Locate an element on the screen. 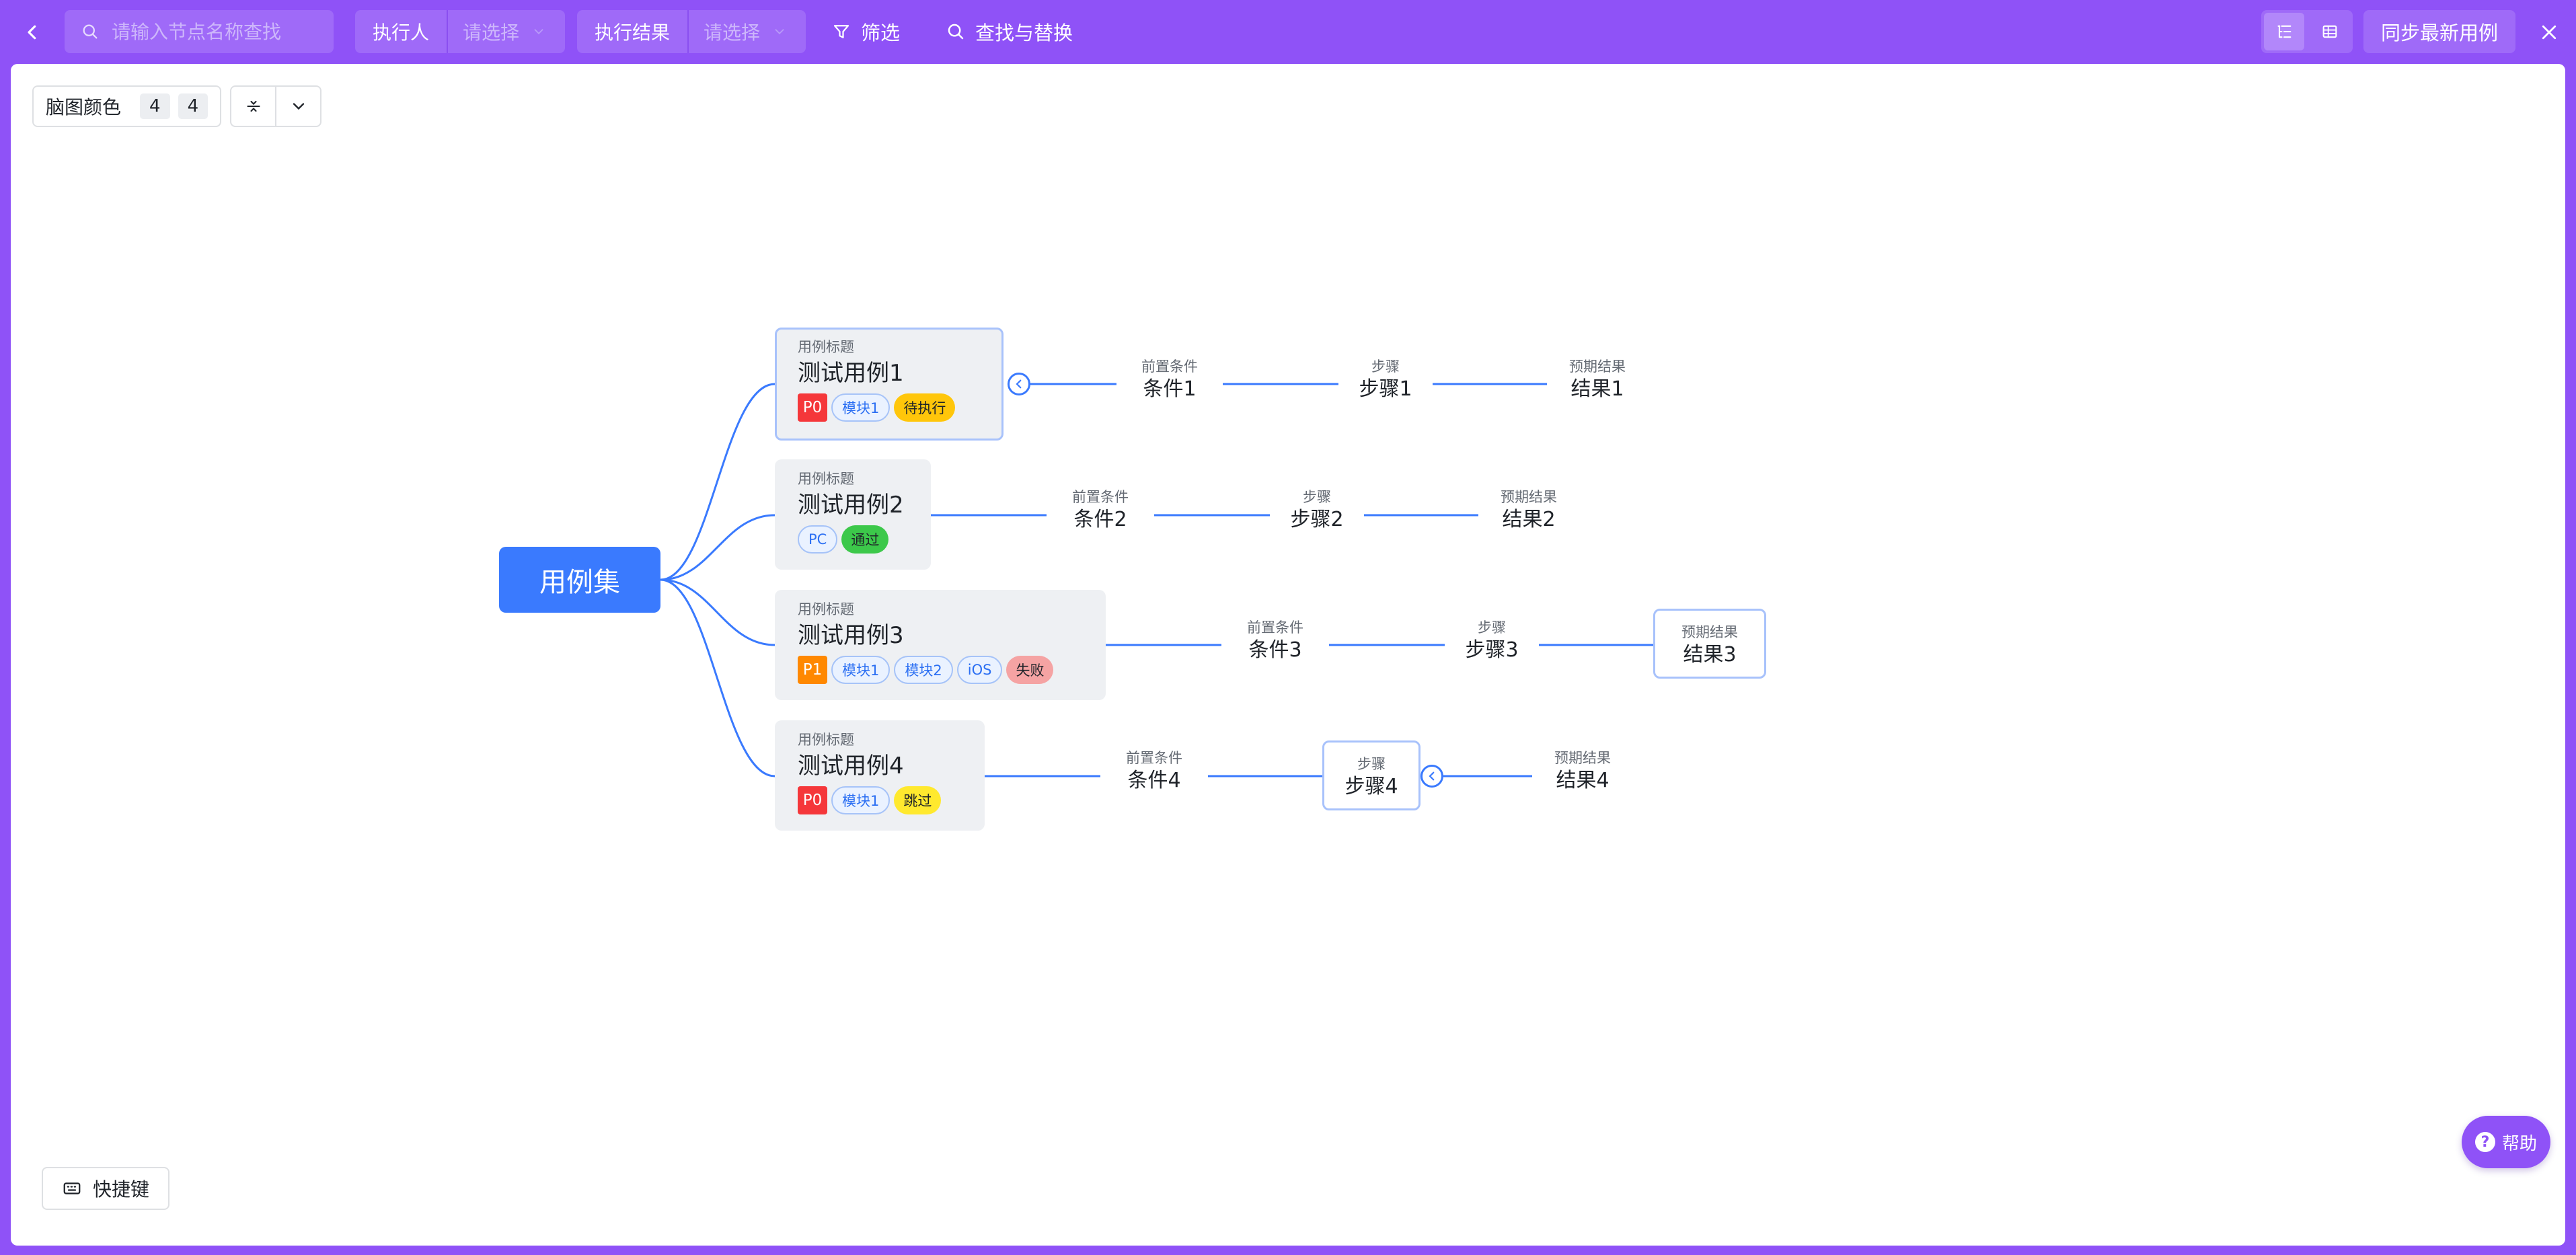 The height and width of the screenshot is (1255, 2576). help-button: ? 帮助 is located at coordinates (2506, 1142).